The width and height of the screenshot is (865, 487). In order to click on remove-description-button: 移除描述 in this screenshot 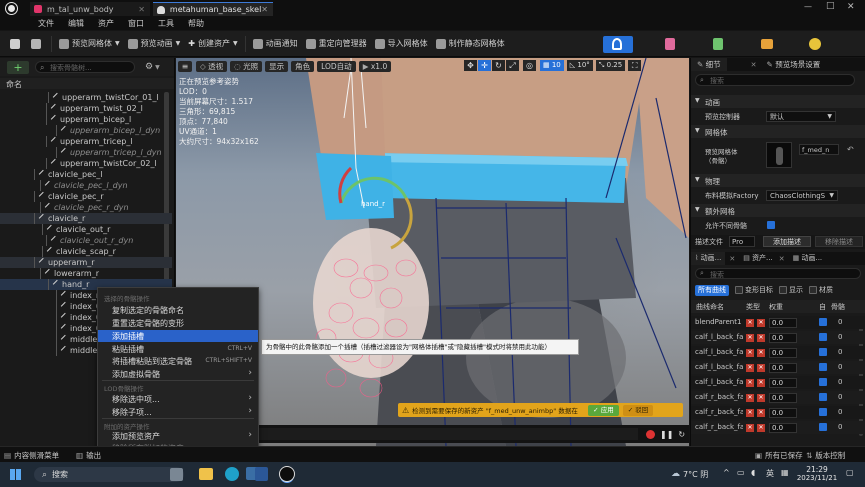, I will do `click(839, 241)`.